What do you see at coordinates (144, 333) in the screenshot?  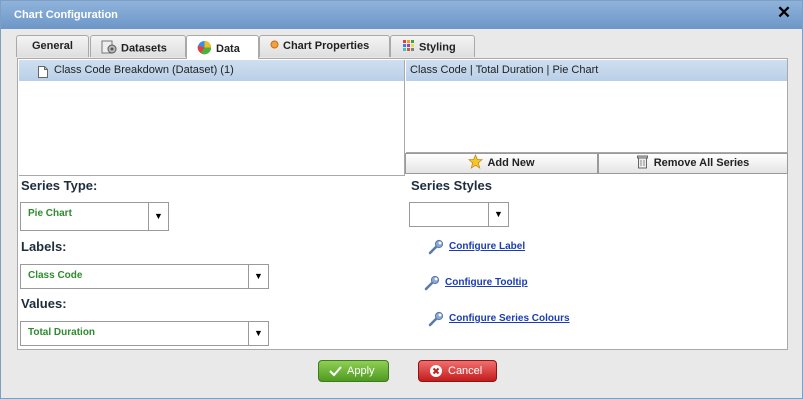 I see `values-select: Total Duration ▼` at bounding box center [144, 333].